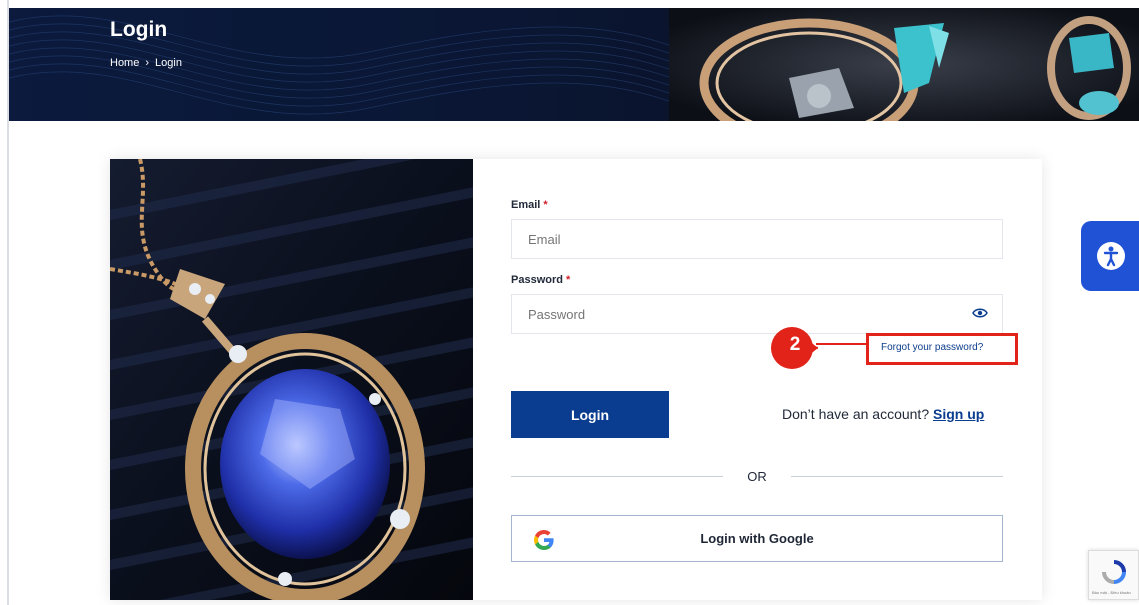  I want to click on accessibility-button, so click(1110, 256).